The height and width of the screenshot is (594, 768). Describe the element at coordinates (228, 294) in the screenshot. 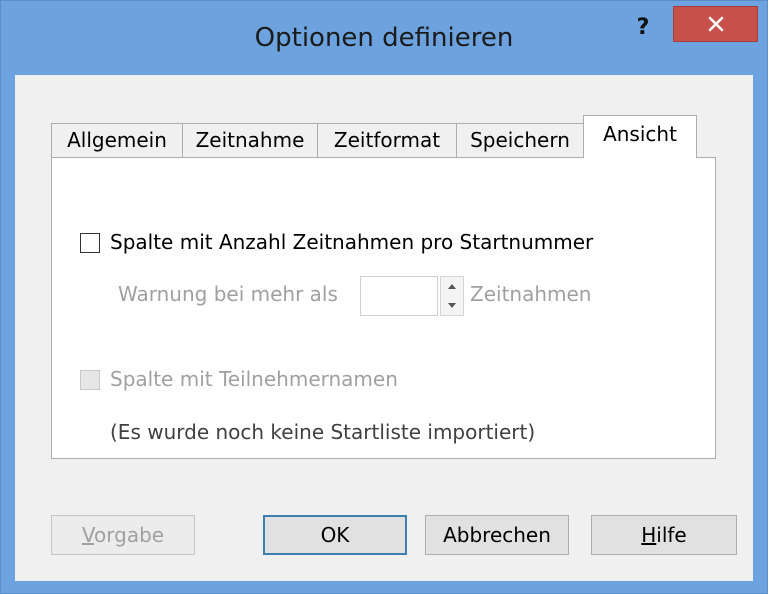

I see `warning-prefix-label: Warnung bei mehr als` at that location.